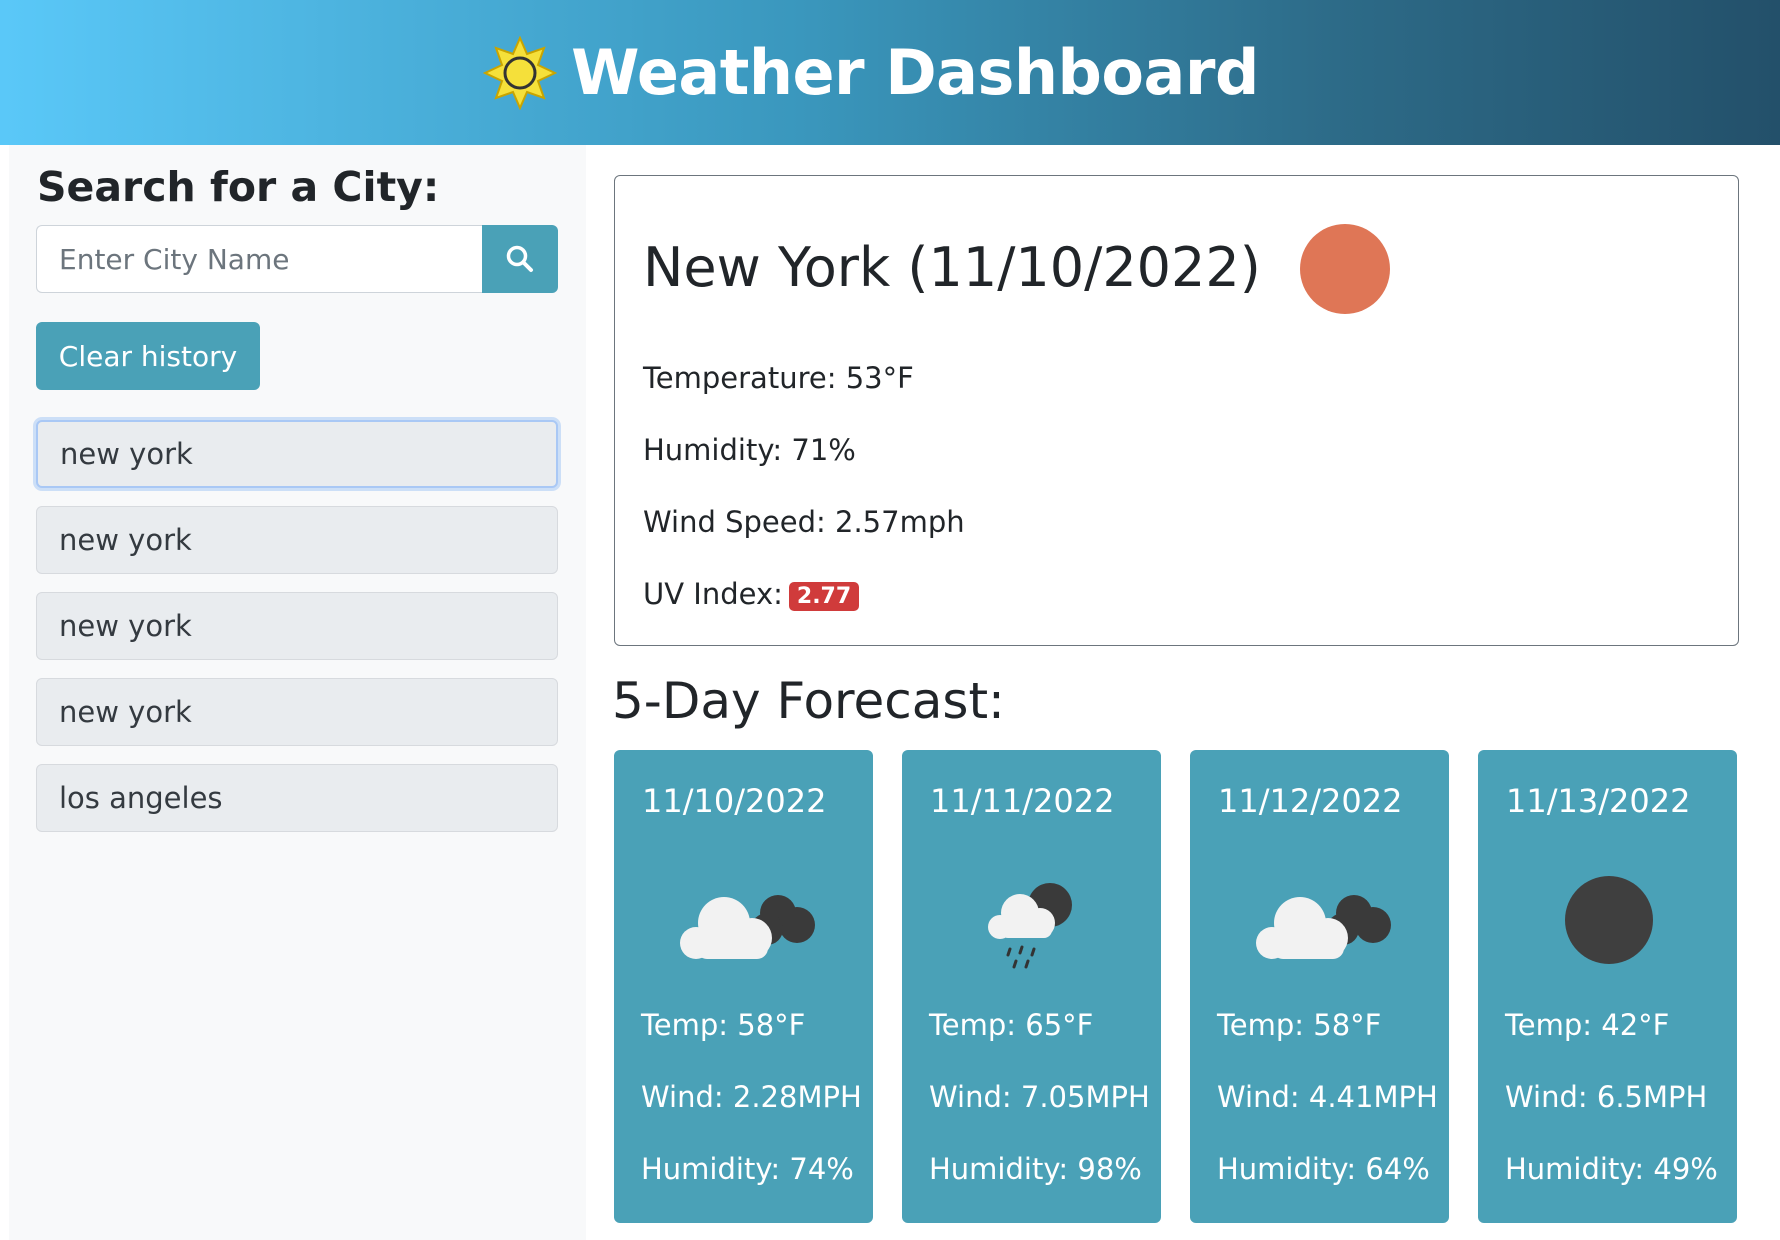  Describe the element at coordinates (1327, 1097) in the screenshot. I see `forecast-wind: Wind: 4.41MPH` at that location.